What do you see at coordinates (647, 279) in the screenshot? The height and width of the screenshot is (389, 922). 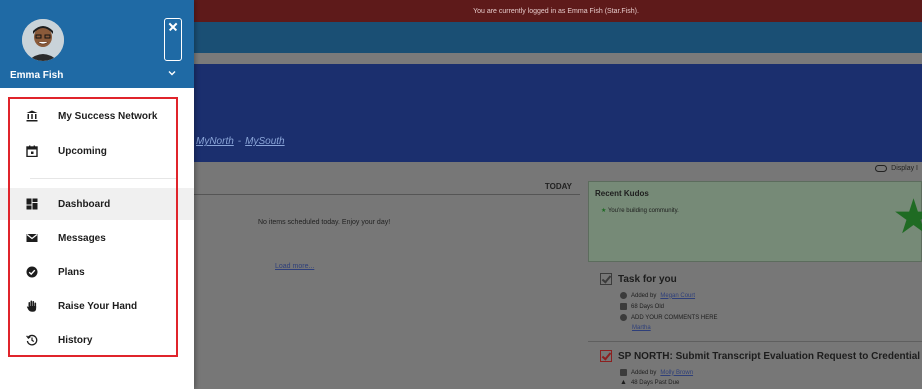 I see `task-title-text: Task for you` at bounding box center [647, 279].